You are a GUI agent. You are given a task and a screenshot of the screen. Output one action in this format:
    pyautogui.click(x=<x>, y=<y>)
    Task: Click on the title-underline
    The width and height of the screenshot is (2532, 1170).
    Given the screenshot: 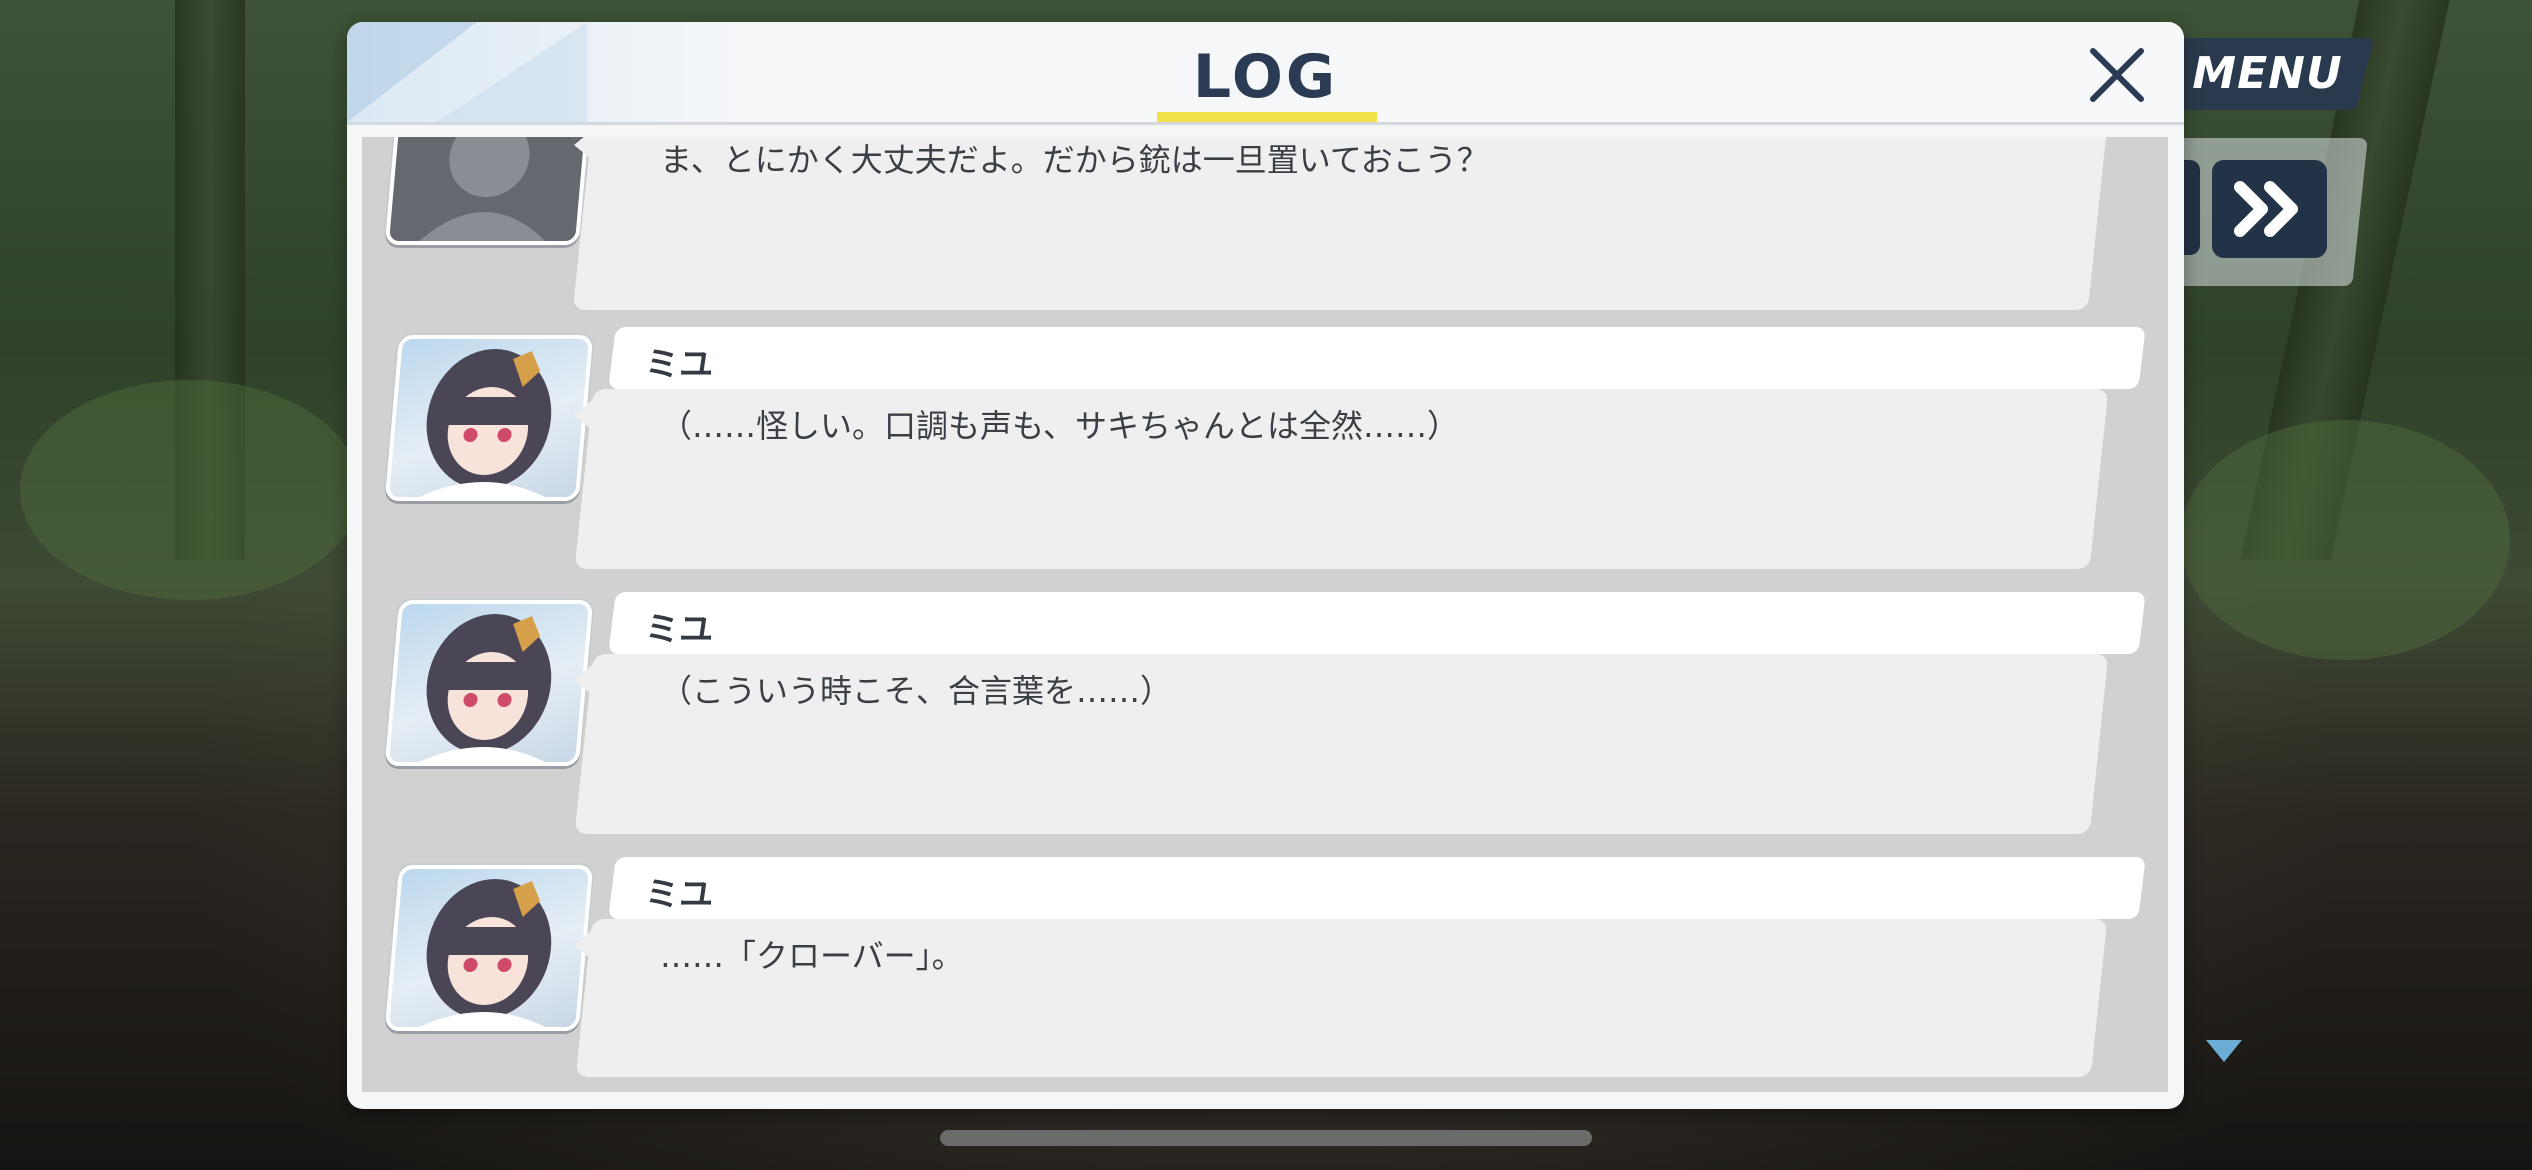 What is the action you would take?
    pyautogui.click(x=1267, y=117)
    